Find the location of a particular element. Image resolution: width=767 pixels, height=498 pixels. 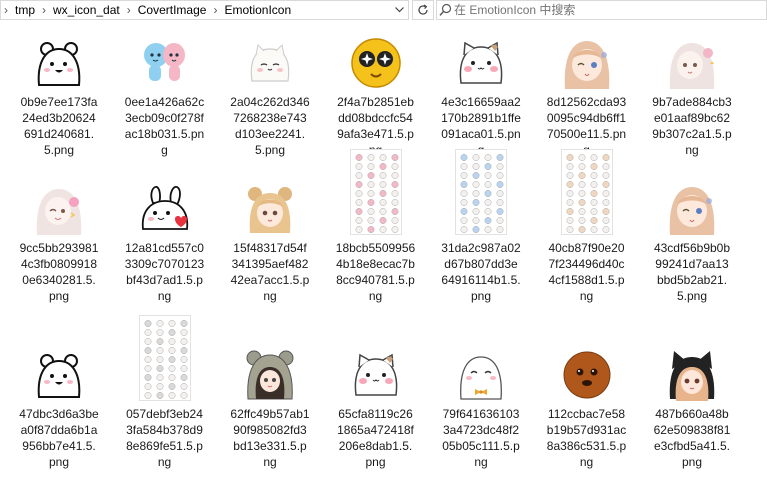

sticker-sheet-cat-icon is located at coordinates (586, 192).